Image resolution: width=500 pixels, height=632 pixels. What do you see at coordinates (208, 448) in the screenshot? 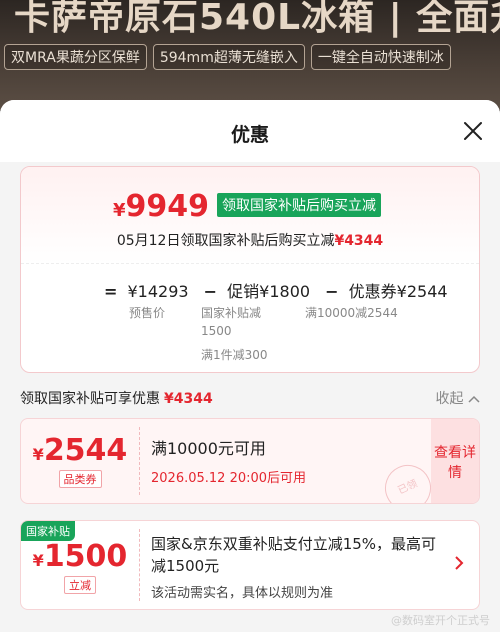
I see `coupon-condition: 满10000元可用` at bounding box center [208, 448].